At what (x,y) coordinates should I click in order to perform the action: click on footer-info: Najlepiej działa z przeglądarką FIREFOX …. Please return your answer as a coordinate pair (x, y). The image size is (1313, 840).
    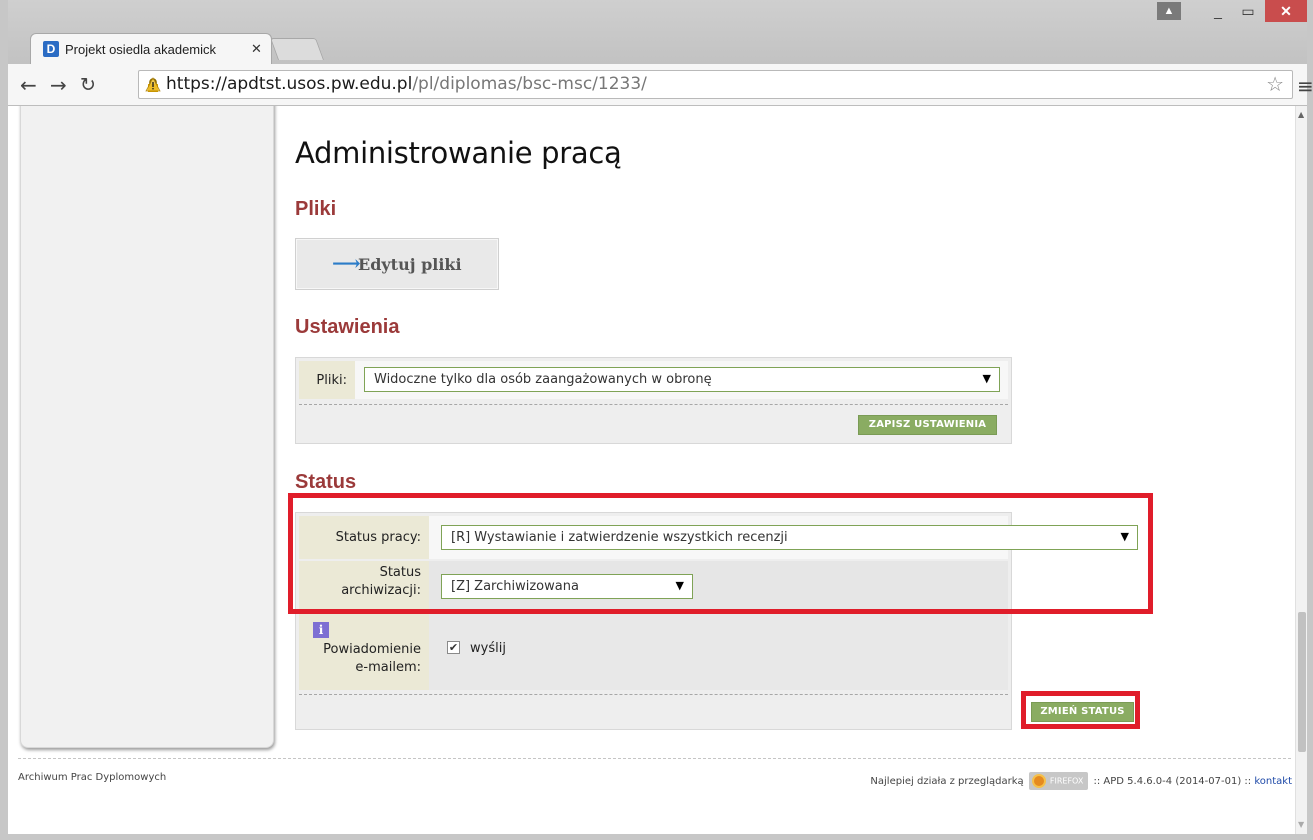
    Looking at the image, I should click on (1081, 781).